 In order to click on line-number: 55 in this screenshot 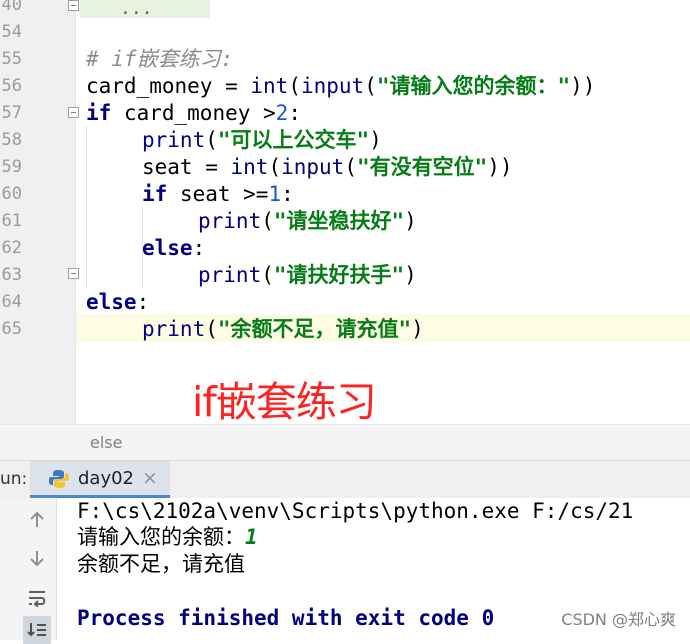, I will do `click(11, 59)`.